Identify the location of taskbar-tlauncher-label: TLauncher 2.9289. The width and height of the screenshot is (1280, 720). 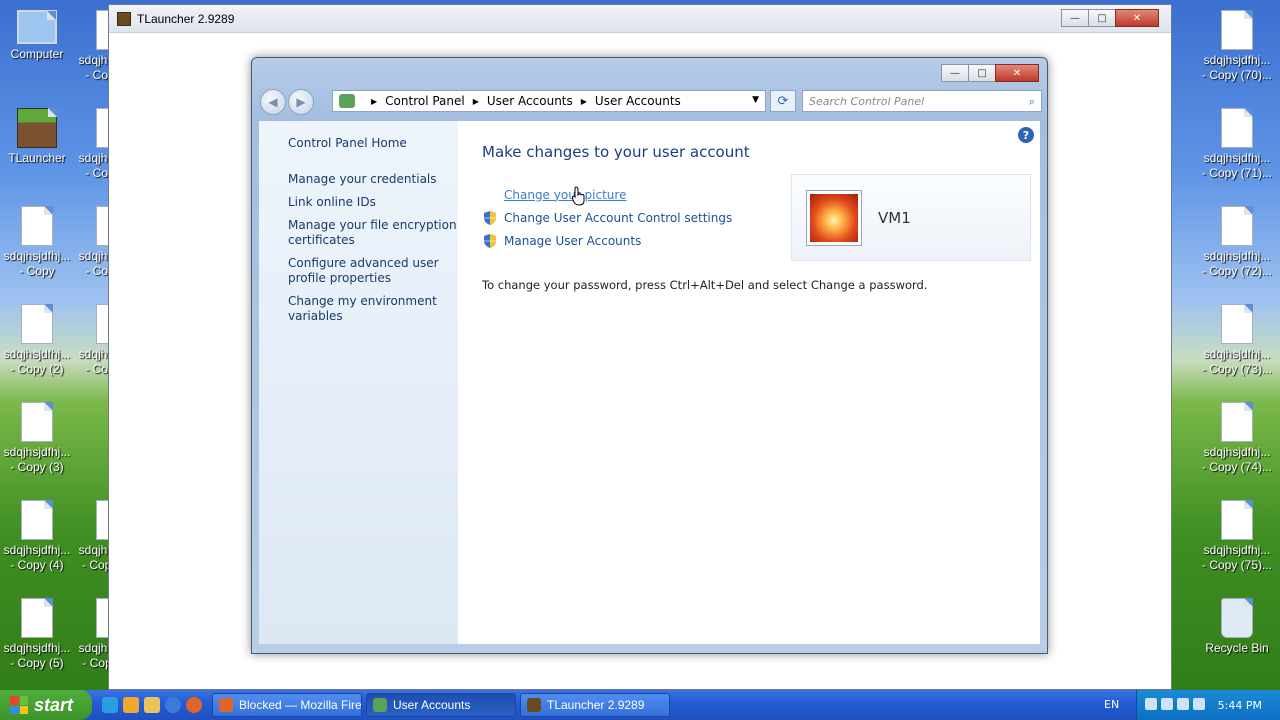
(596, 705).